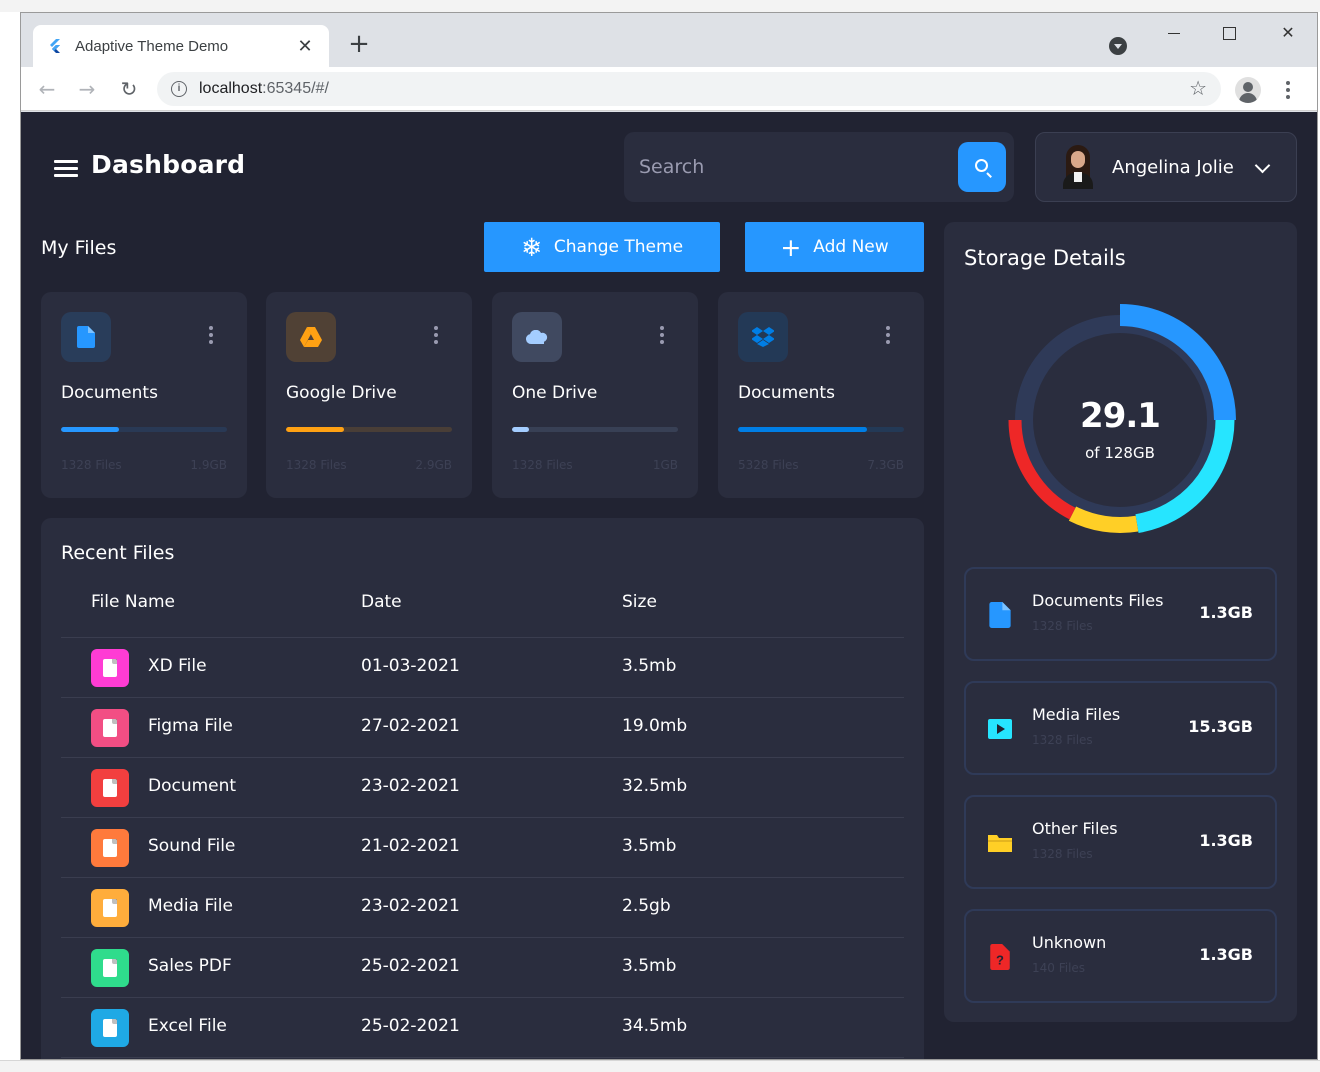  What do you see at coordinates (851, 247) in the screenshot?
I see `add-new-label: Add New` at bounding box center [851, 247].